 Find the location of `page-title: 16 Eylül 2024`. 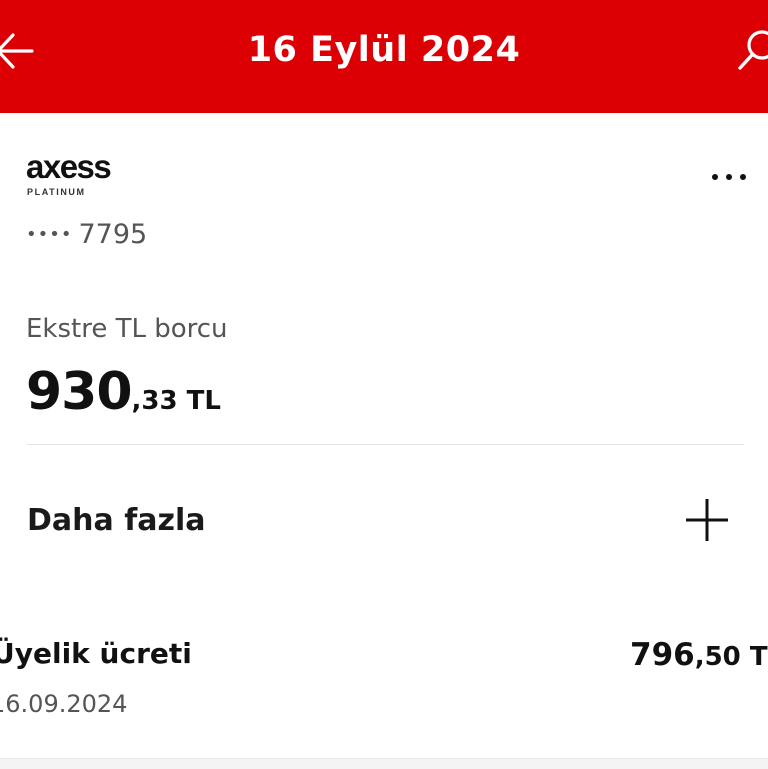

page-title: 16 Eylül 2024 is located at coordinates (384, 50).